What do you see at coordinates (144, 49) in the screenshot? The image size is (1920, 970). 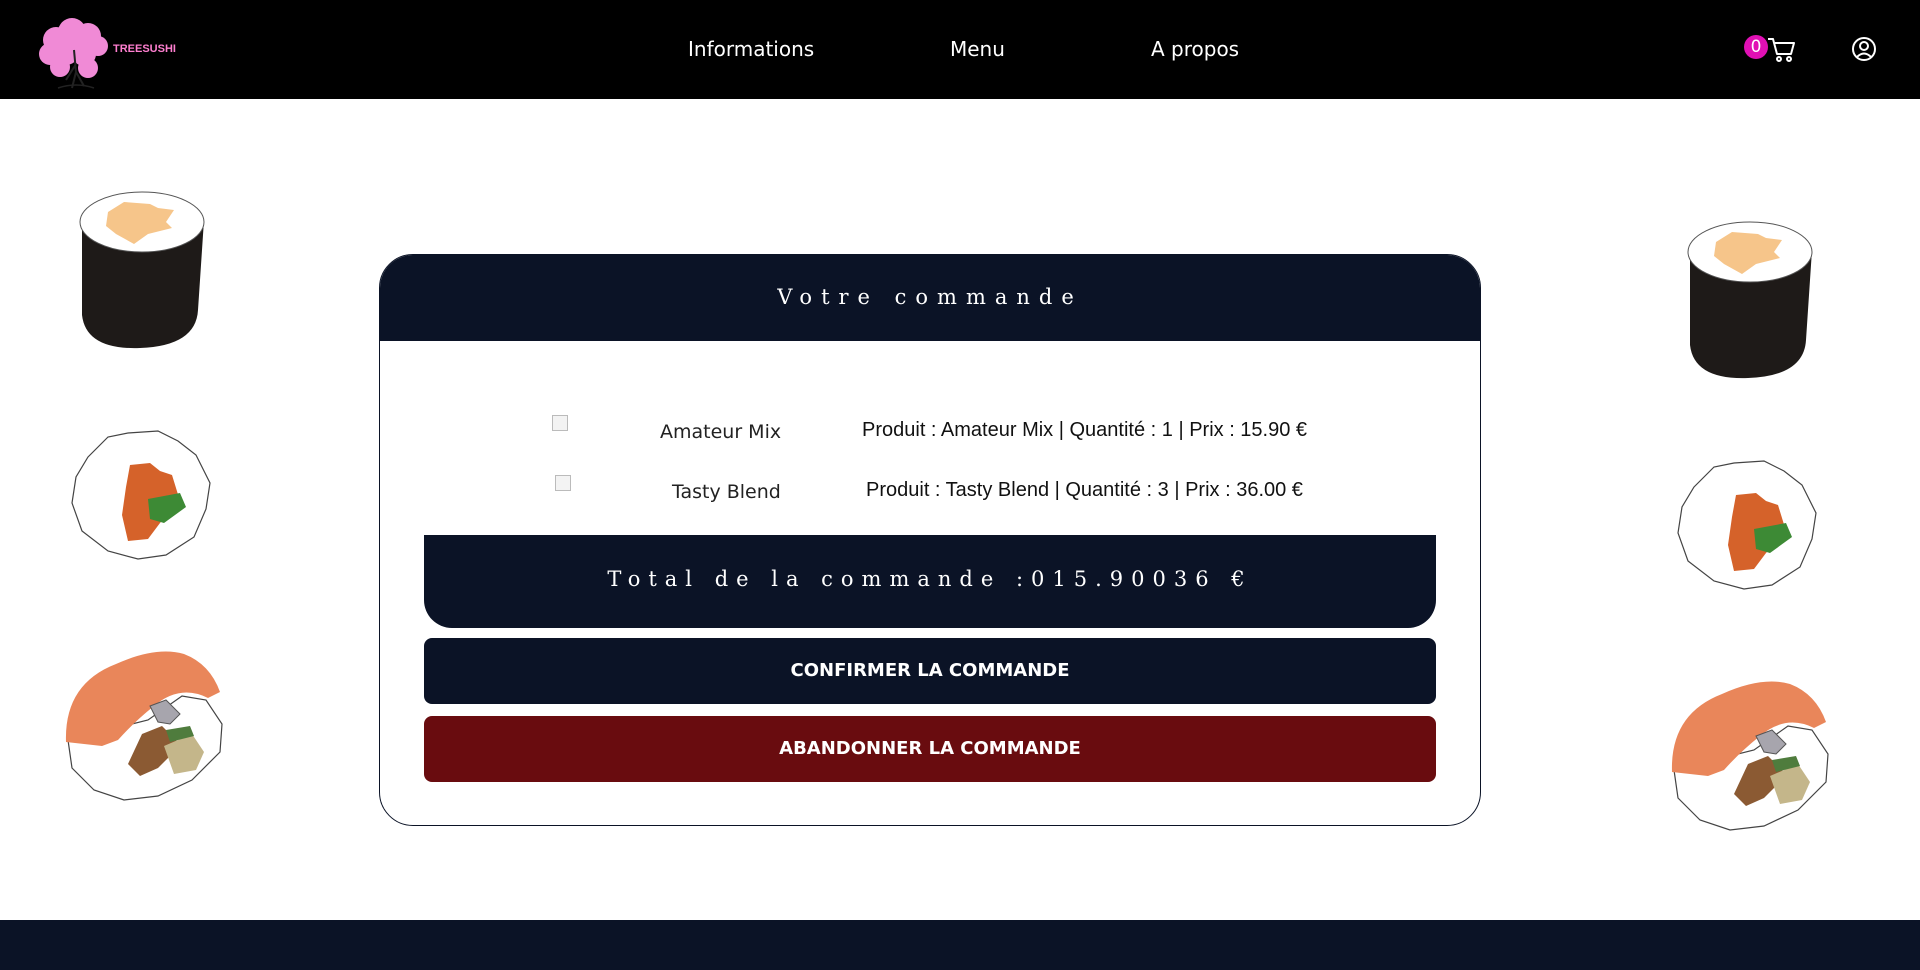 I see `brand-name: TREESUSHI` at bounding box center [144, 49].